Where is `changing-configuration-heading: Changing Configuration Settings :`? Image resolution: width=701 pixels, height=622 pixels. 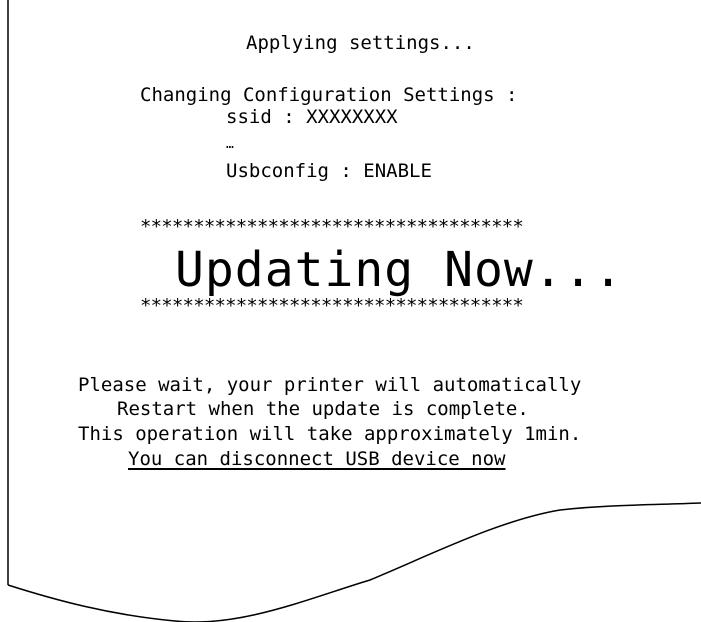 changing-configuration-heading: Changing Configuration Settings : is located at coordinates (329, 95).